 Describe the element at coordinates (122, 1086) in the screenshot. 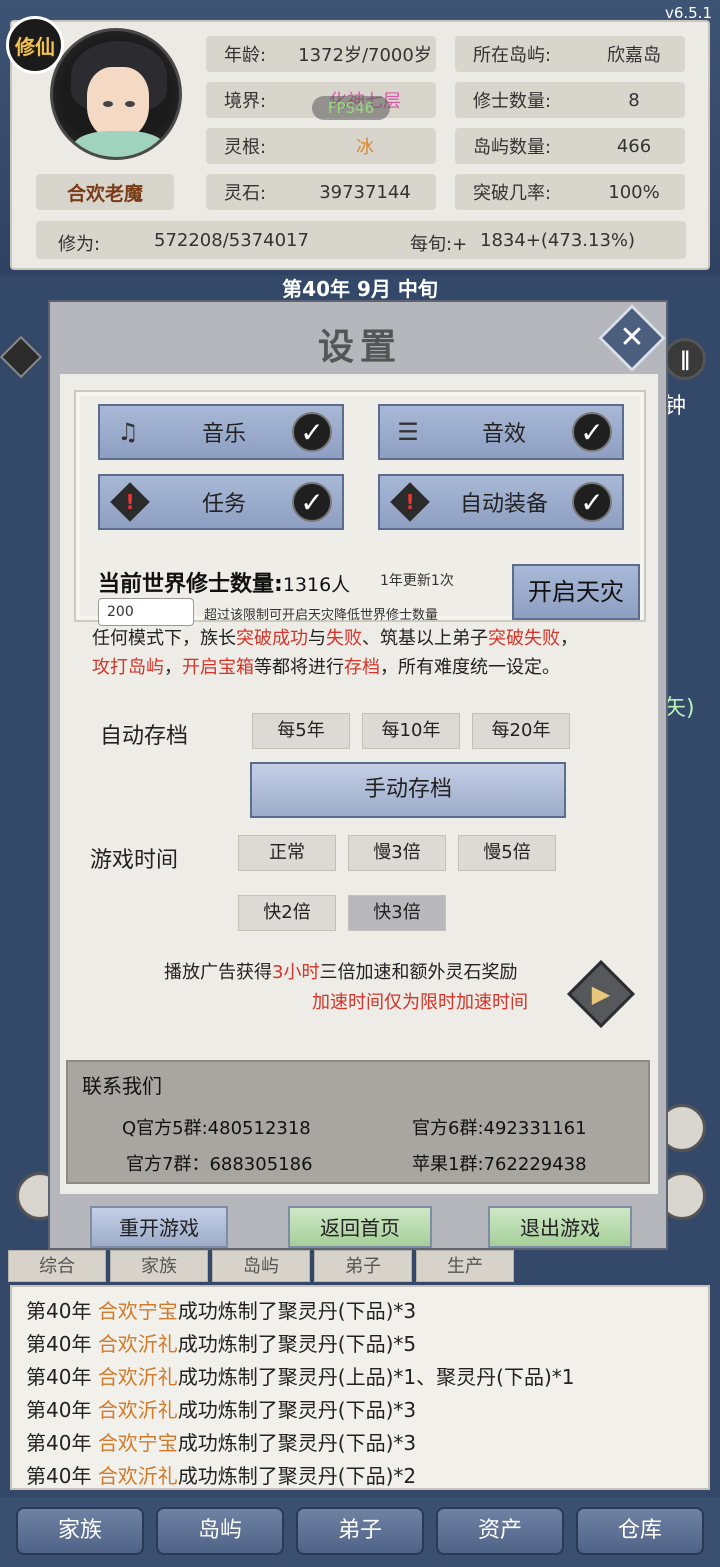

I see `contact-title: 联系我们` at that location.